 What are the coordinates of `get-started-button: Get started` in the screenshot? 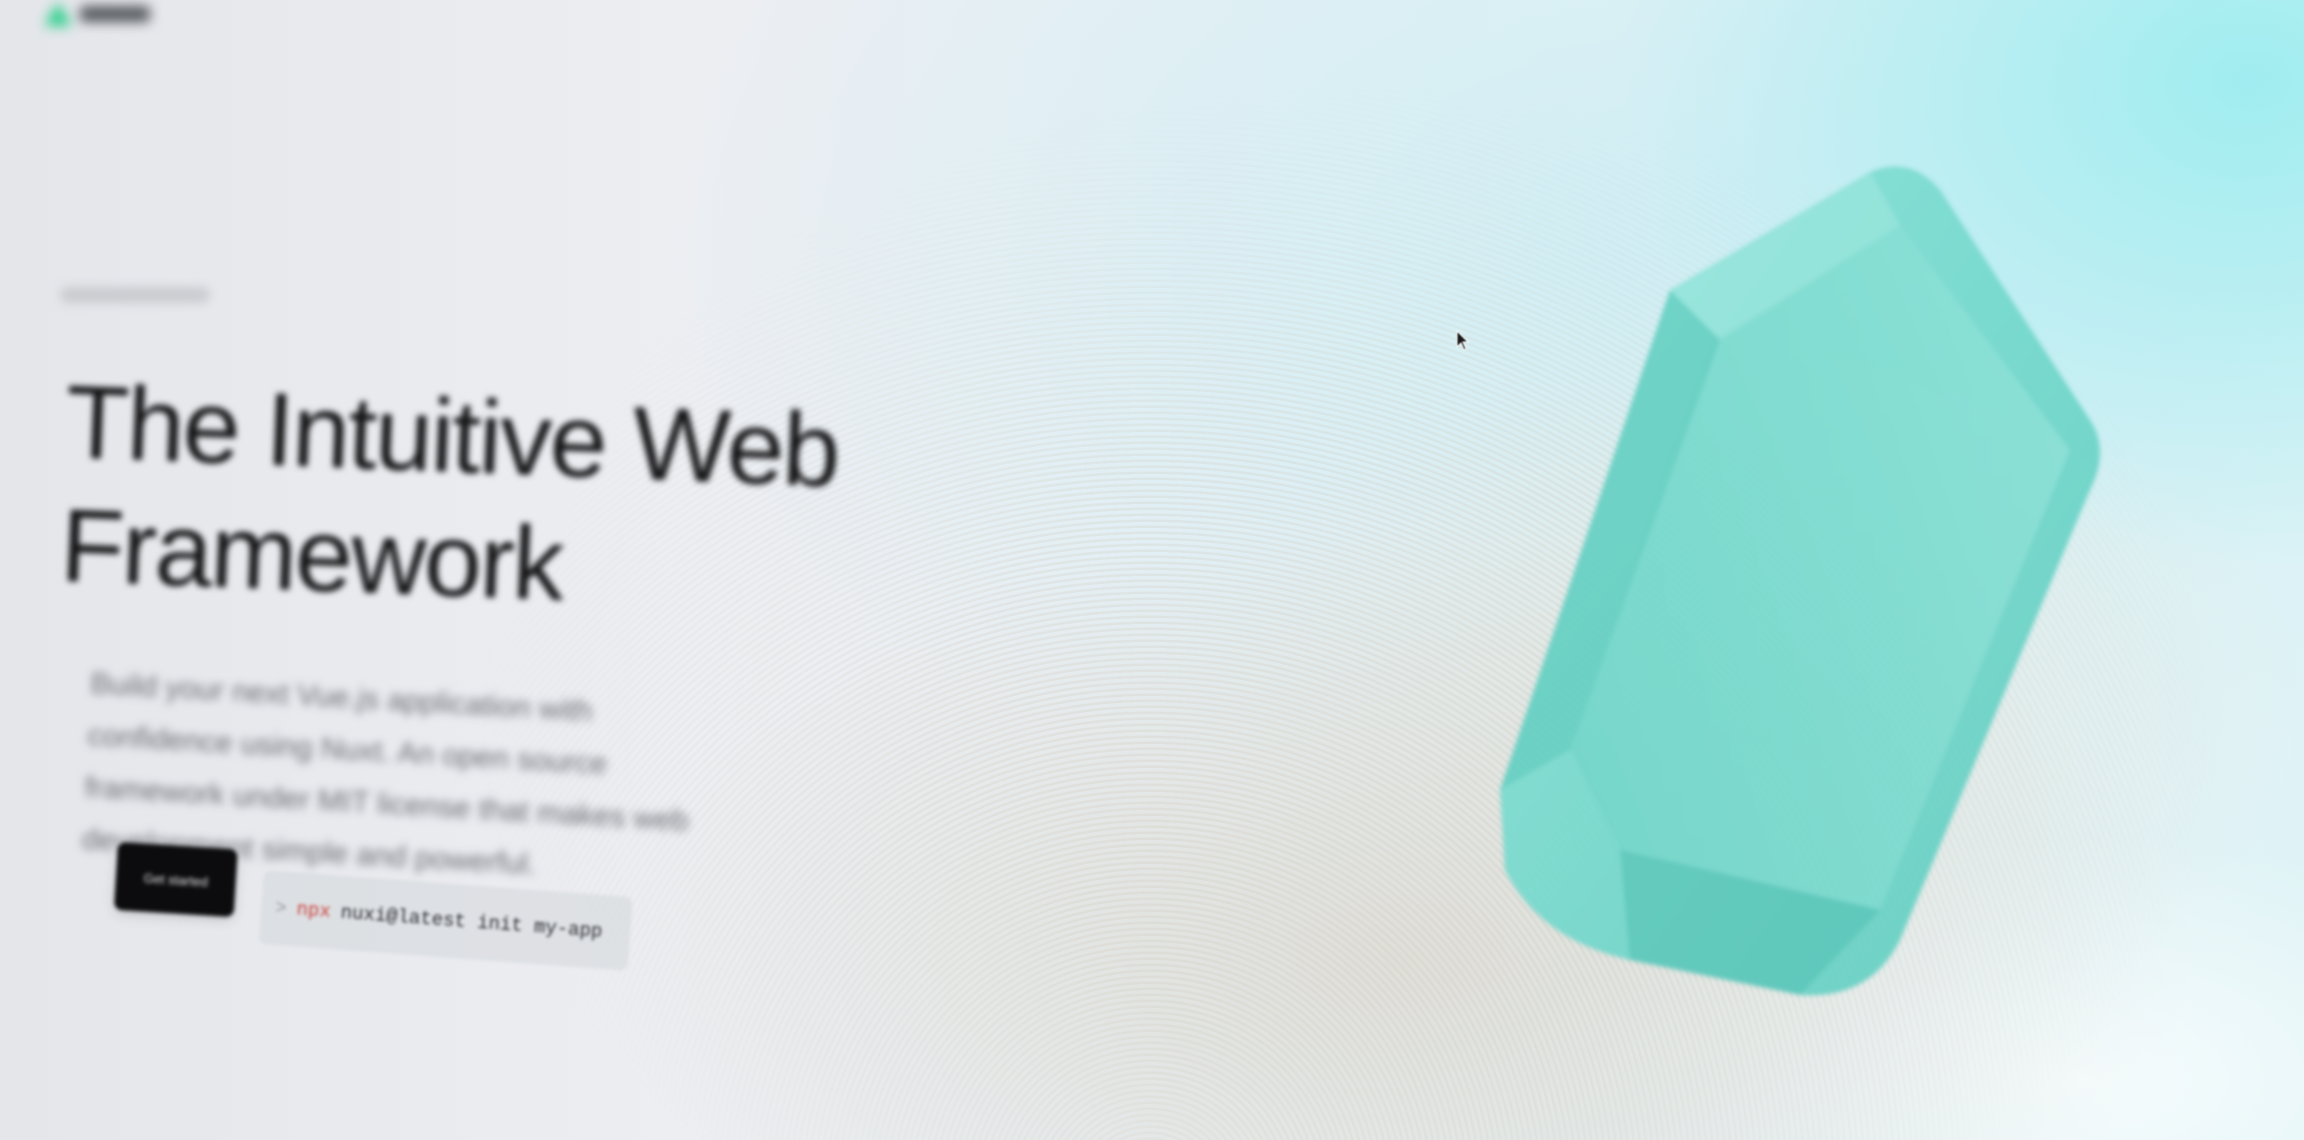 It's located at (175, 880).